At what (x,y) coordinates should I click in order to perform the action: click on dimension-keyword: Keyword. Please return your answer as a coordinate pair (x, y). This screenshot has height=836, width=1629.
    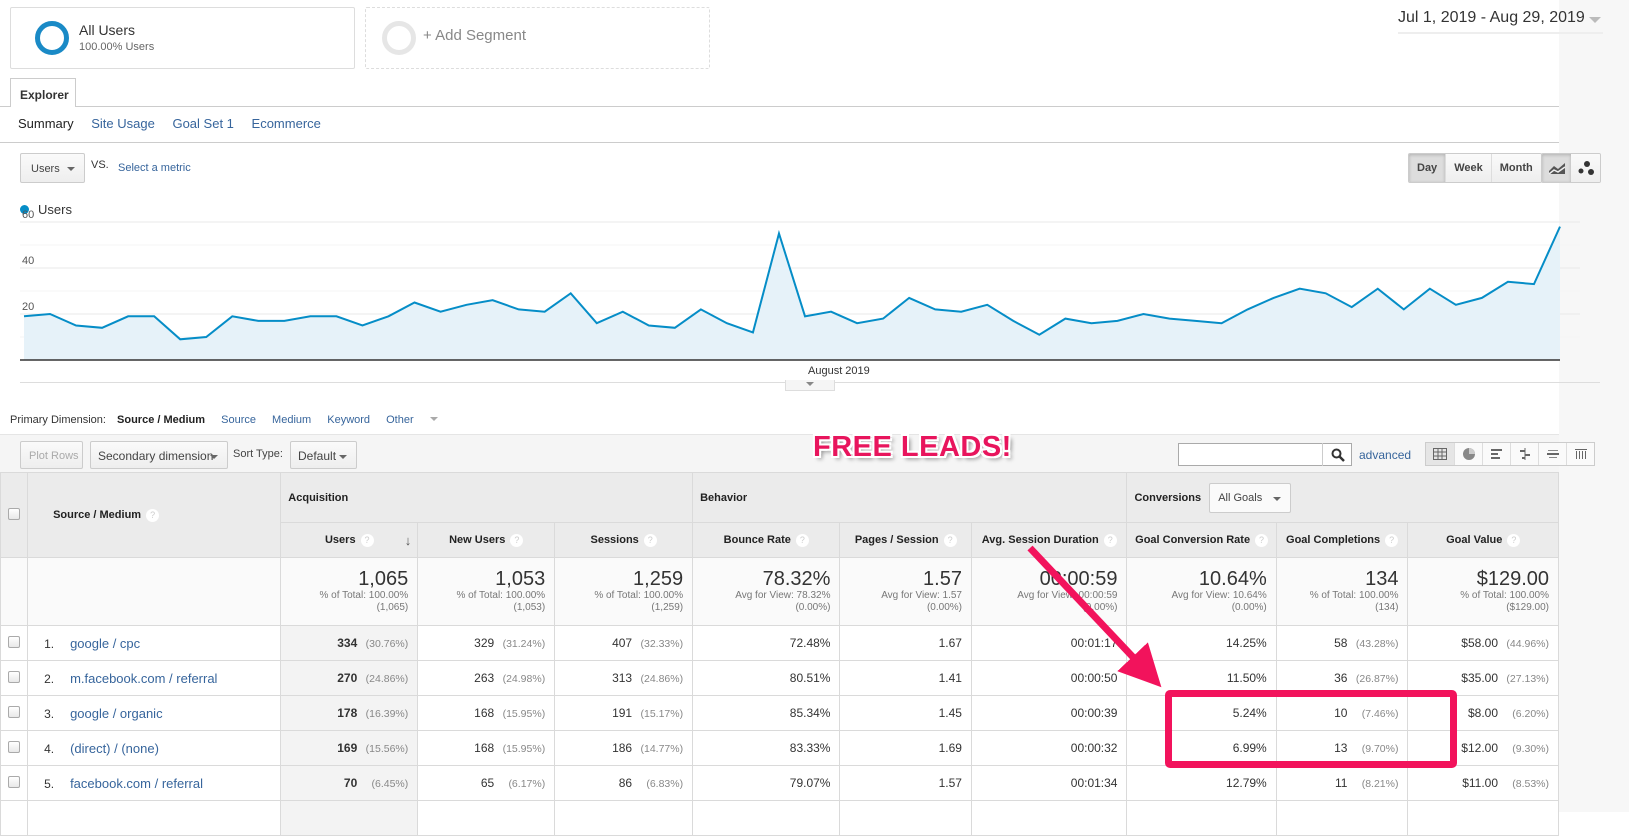
    Looking at the image, I should click on (348, 420).